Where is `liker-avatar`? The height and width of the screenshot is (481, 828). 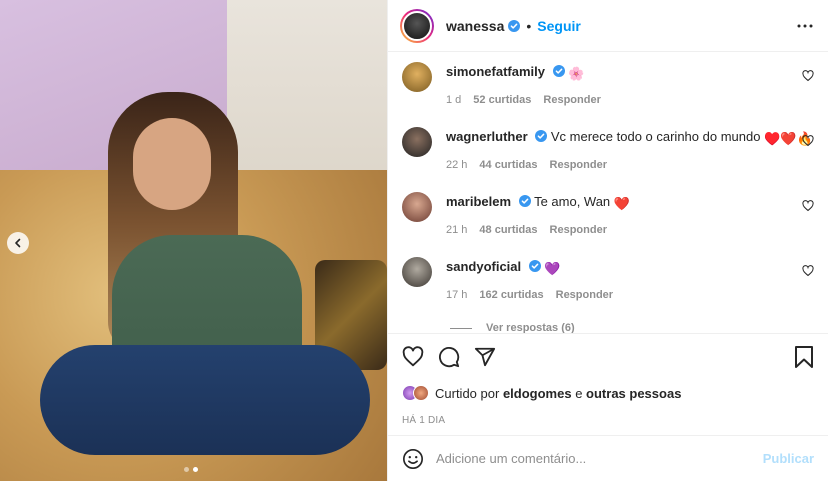 liker-avatar is located at coordinates (421, 393).